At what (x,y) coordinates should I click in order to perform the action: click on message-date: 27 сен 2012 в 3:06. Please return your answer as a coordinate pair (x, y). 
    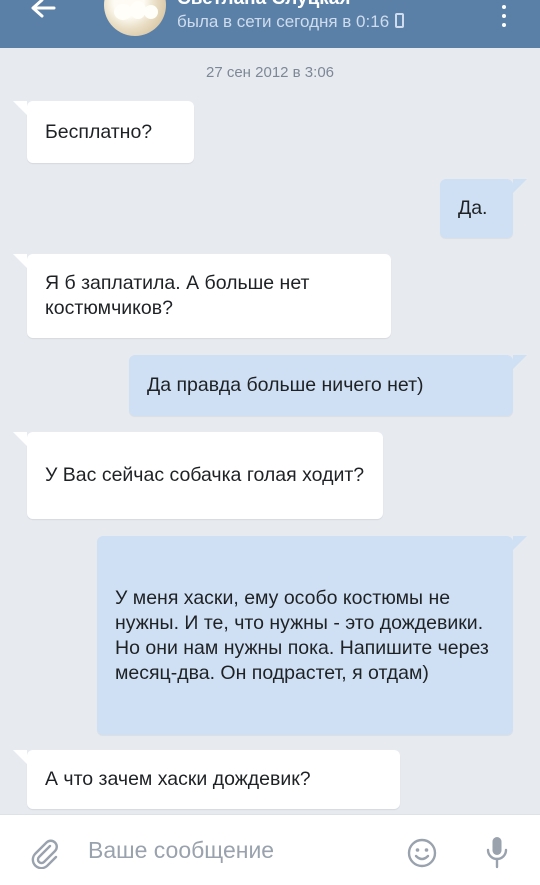
    Looking at the image, I should click on (269, 72).